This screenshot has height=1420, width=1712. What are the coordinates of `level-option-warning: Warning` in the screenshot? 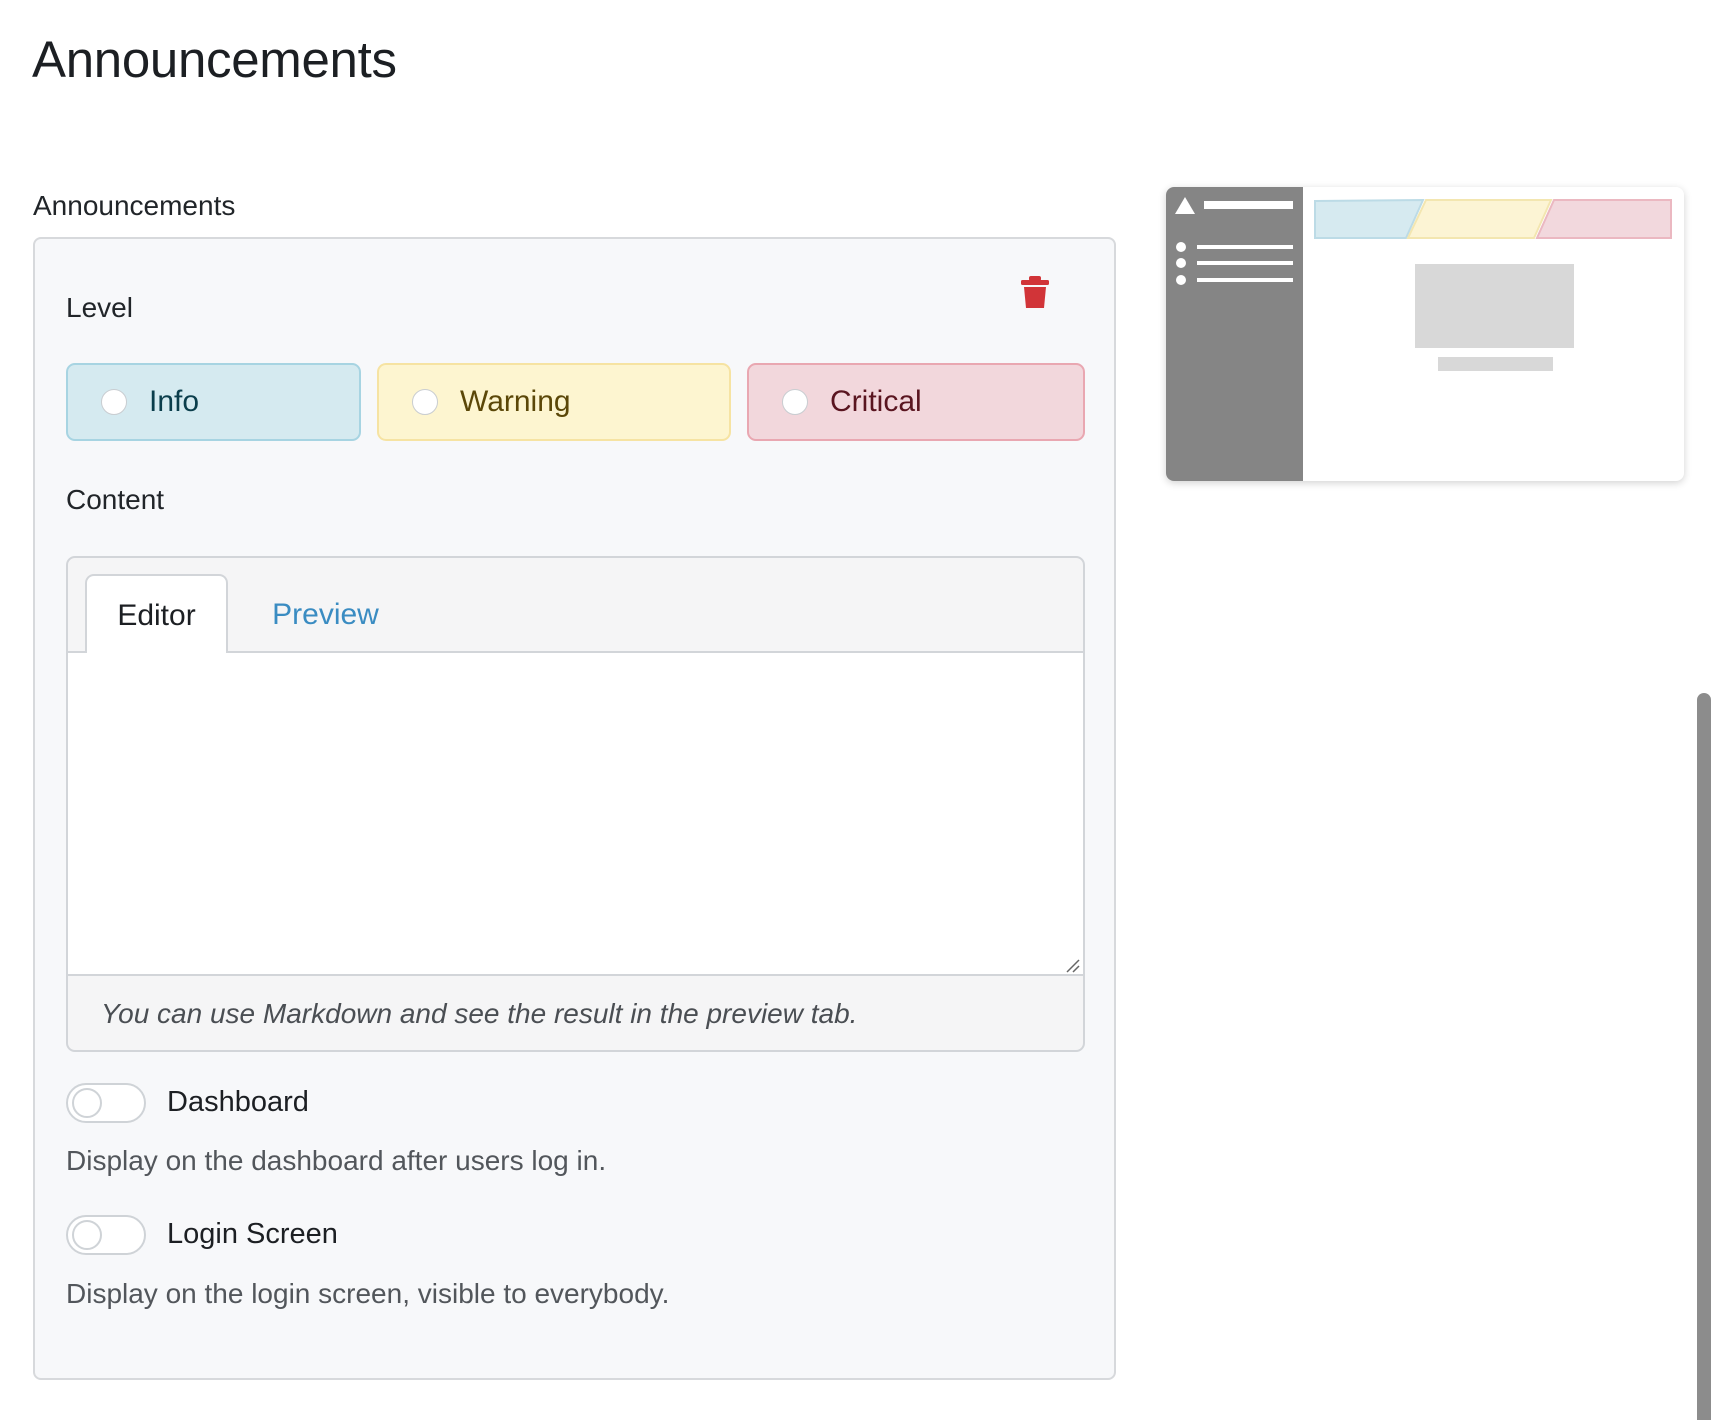 It's located at (554, 402).